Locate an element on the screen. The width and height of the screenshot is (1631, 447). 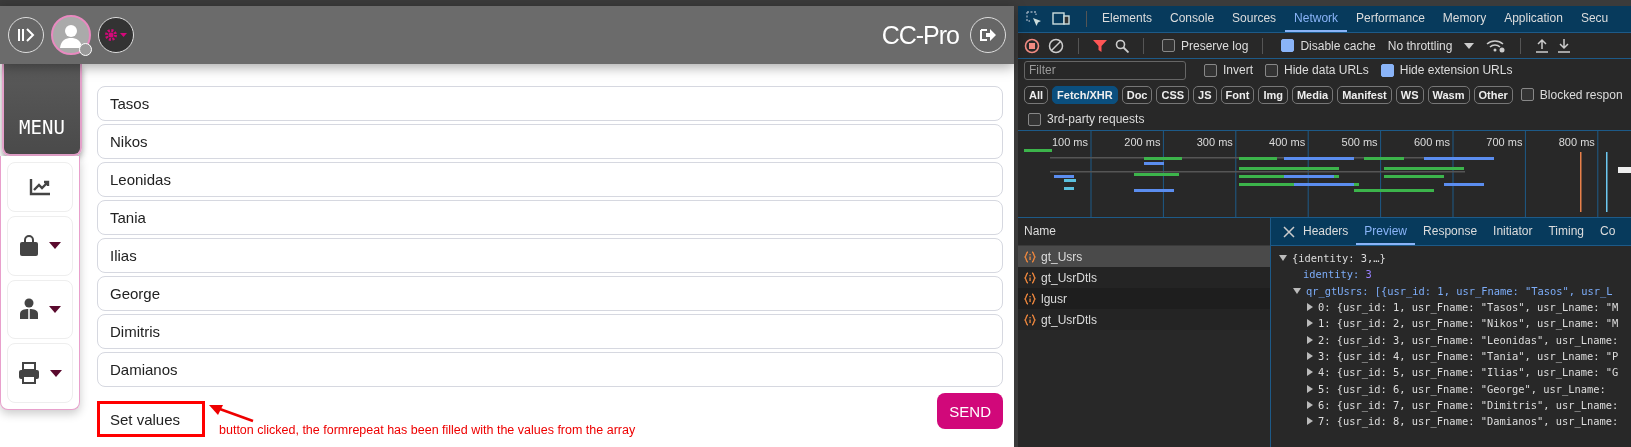
type-filter-chip: Doc is located at coordinates (1137, 94).